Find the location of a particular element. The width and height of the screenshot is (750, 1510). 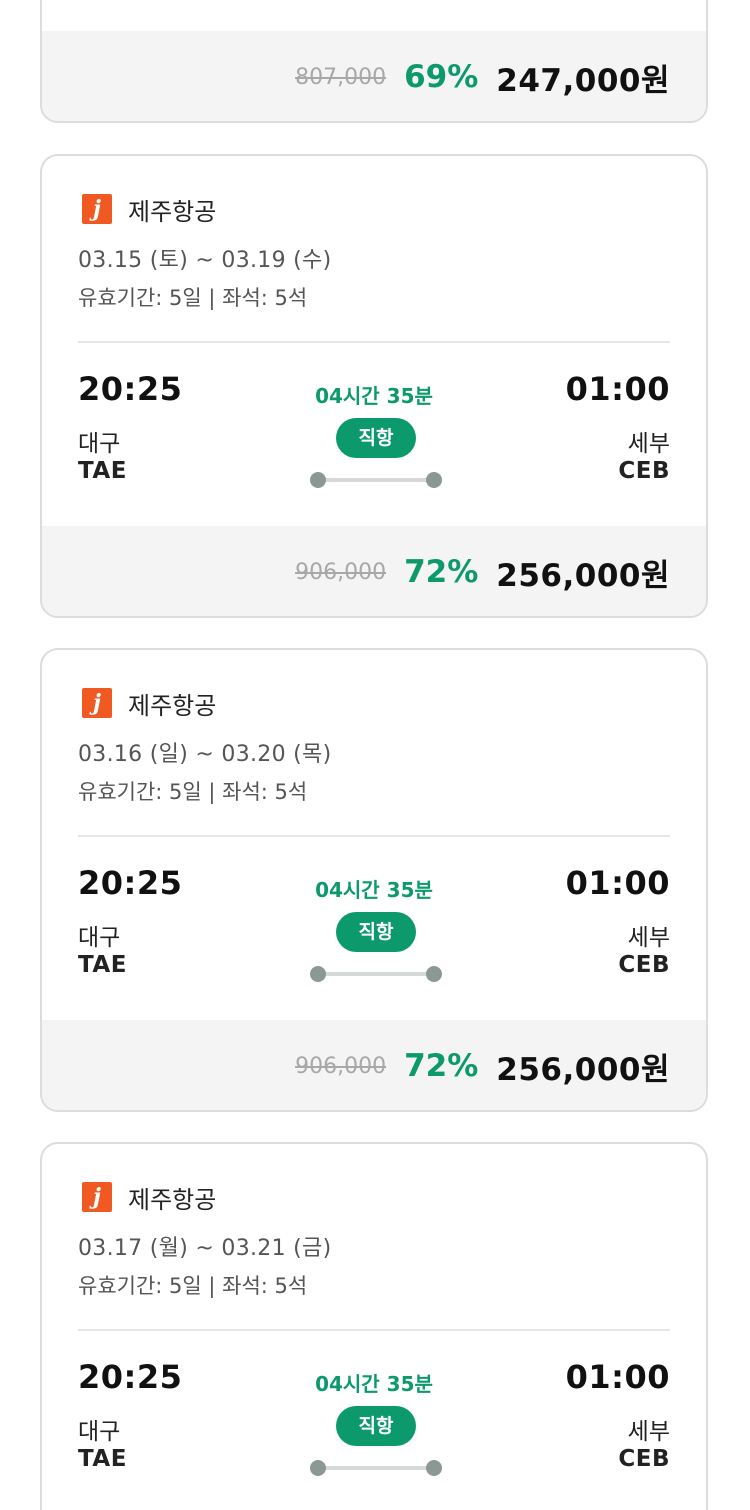

flight-card: 807,000 69% 247,000원 is located at coordinates (374, 61).